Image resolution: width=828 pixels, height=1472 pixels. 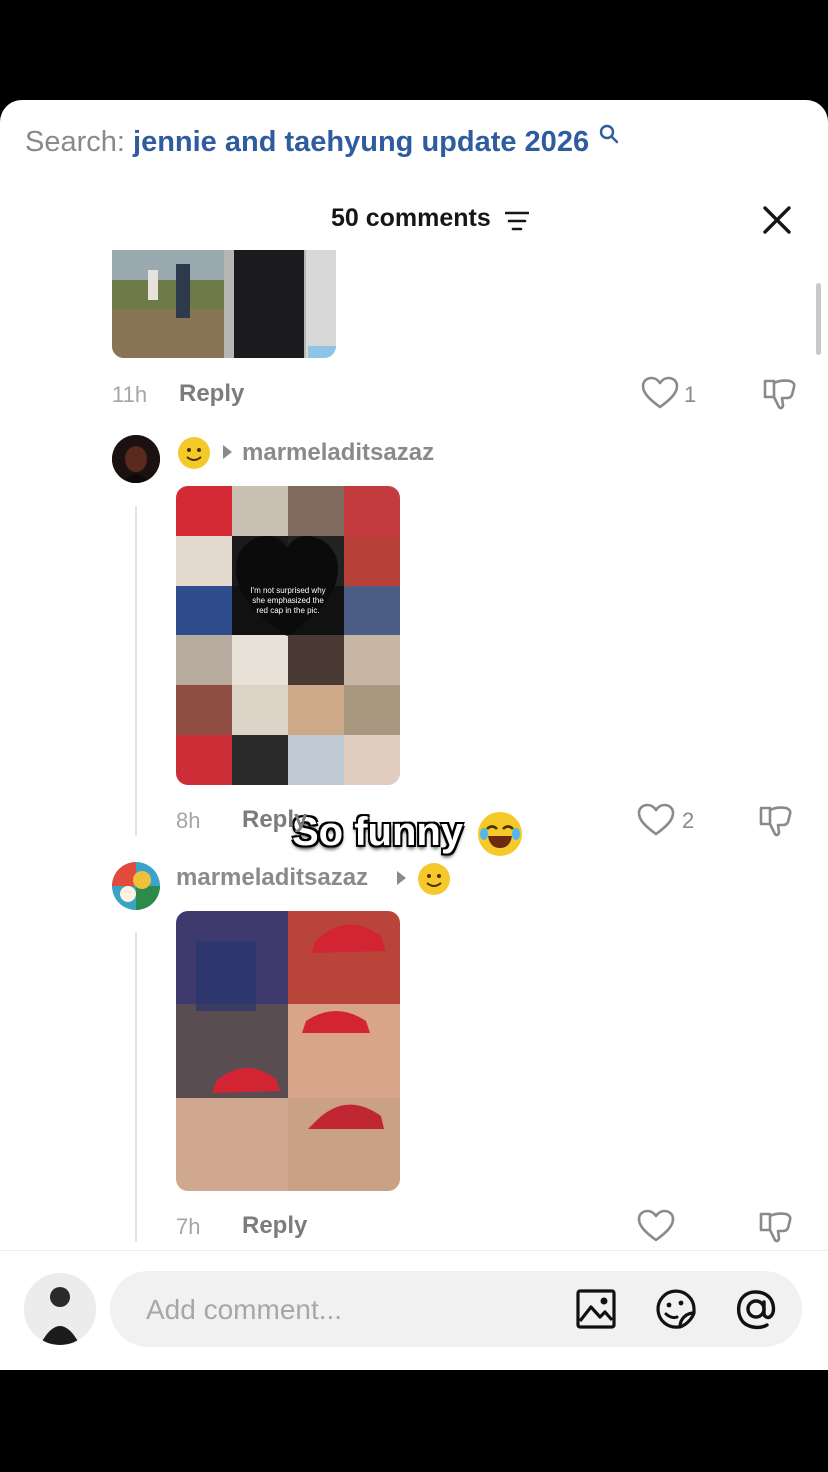 I want to click on search-label: Search:, so click(x=75, y=142).